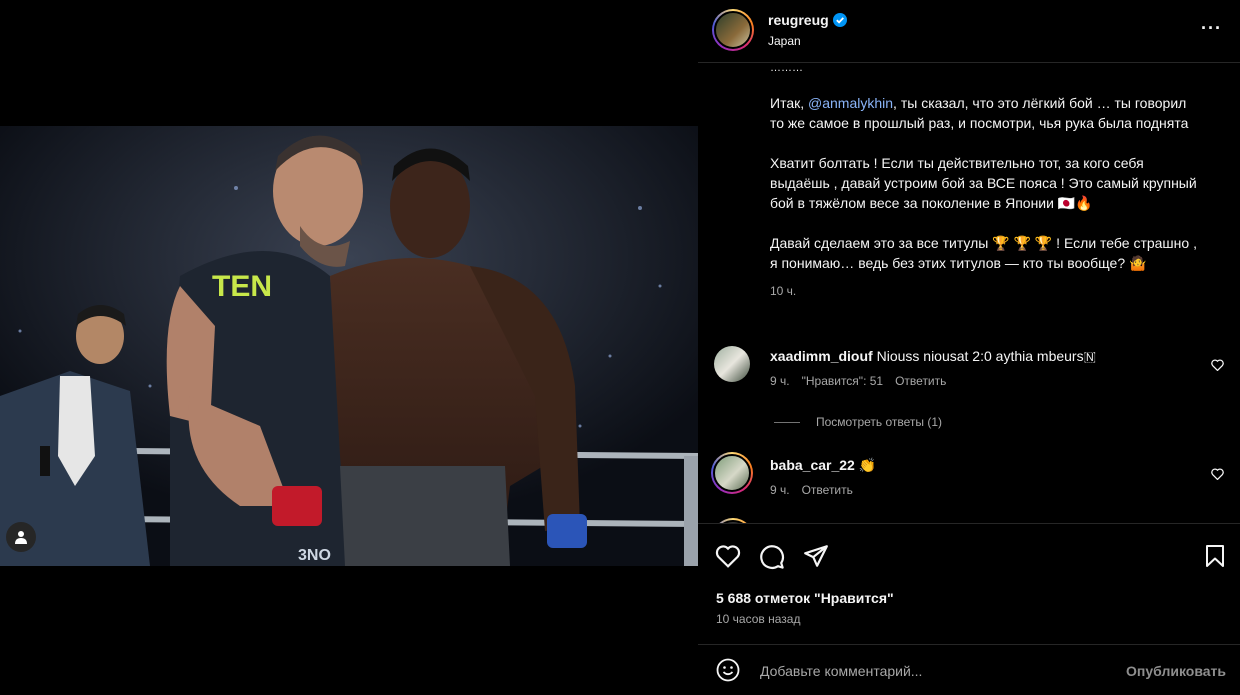 The image size is (1240, 695). I want to click on comment-text: Niouss niousat 2:0 aythia mbeurs🇳, so click(986, 356).